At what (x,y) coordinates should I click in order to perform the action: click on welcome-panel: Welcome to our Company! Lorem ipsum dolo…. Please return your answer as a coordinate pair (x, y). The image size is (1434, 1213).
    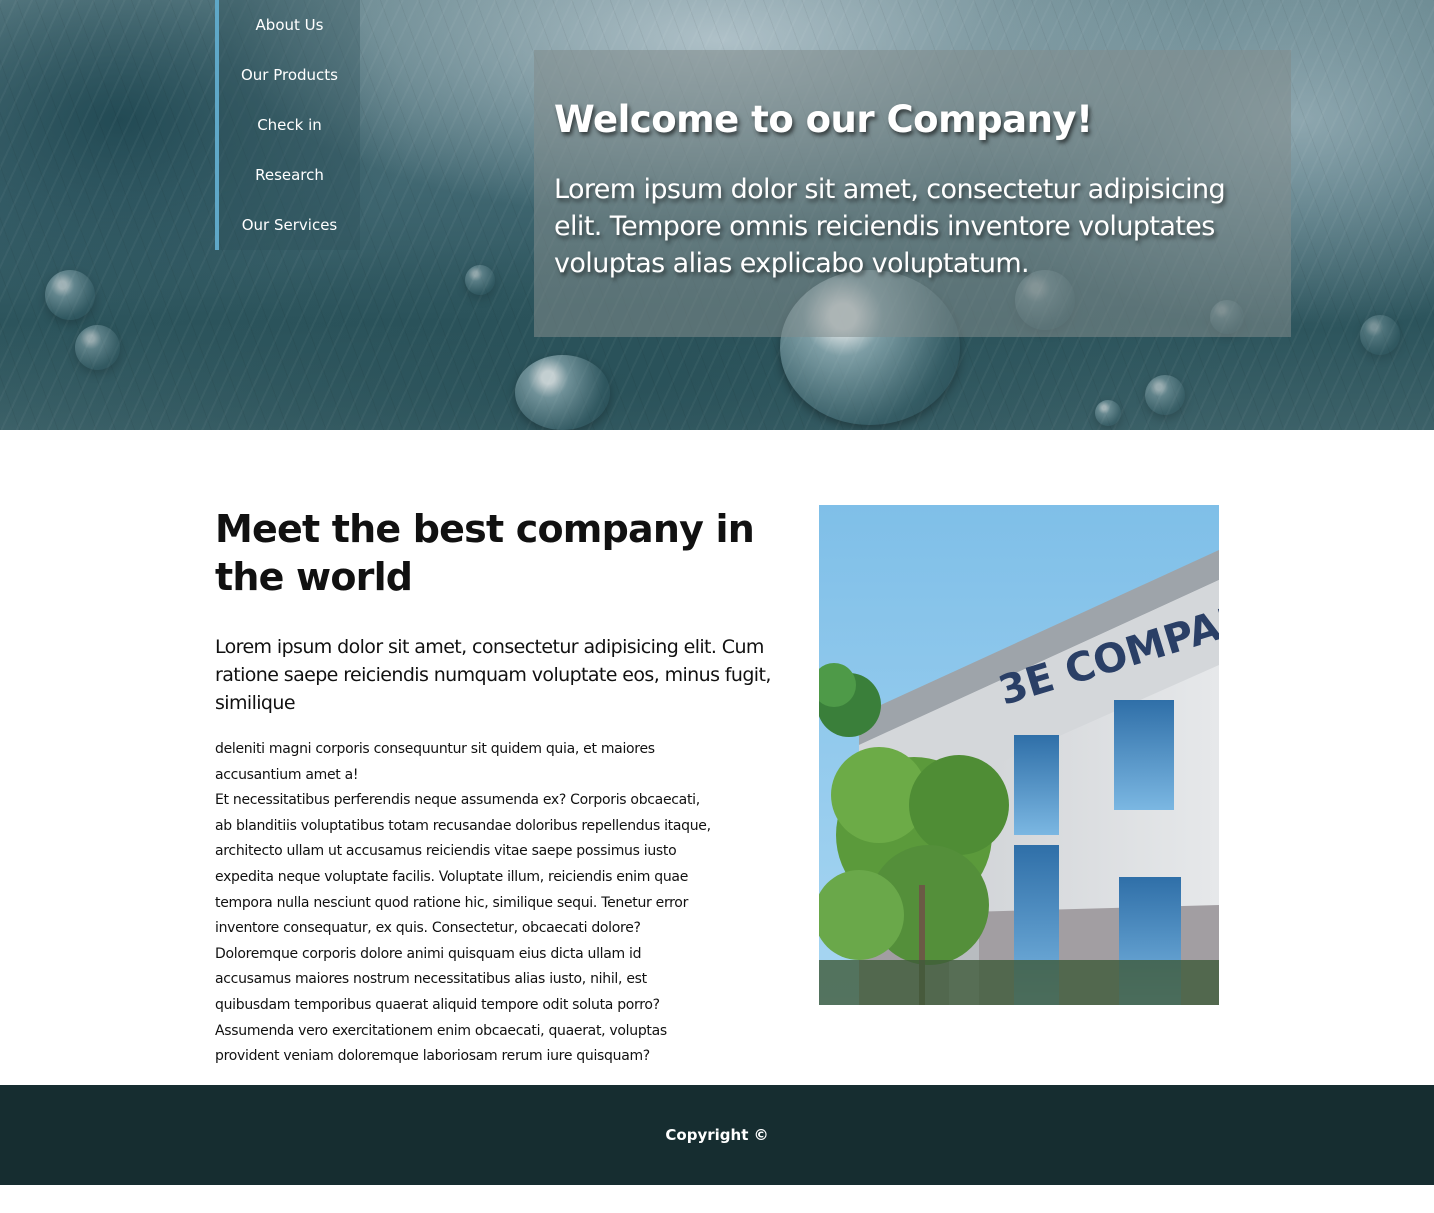
    Looking at the image, I should click on (912, 193).